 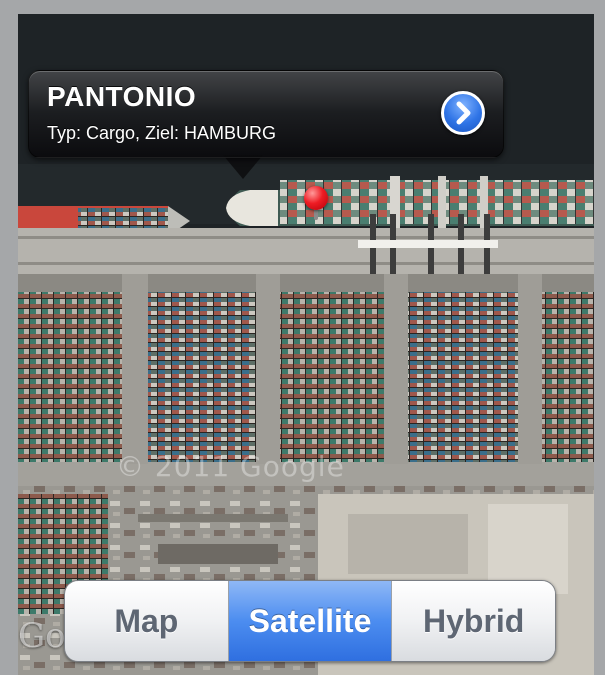 I want to click on map-type-segmented-control: Map Satellite Hybrid, so click(x=310, y=621).